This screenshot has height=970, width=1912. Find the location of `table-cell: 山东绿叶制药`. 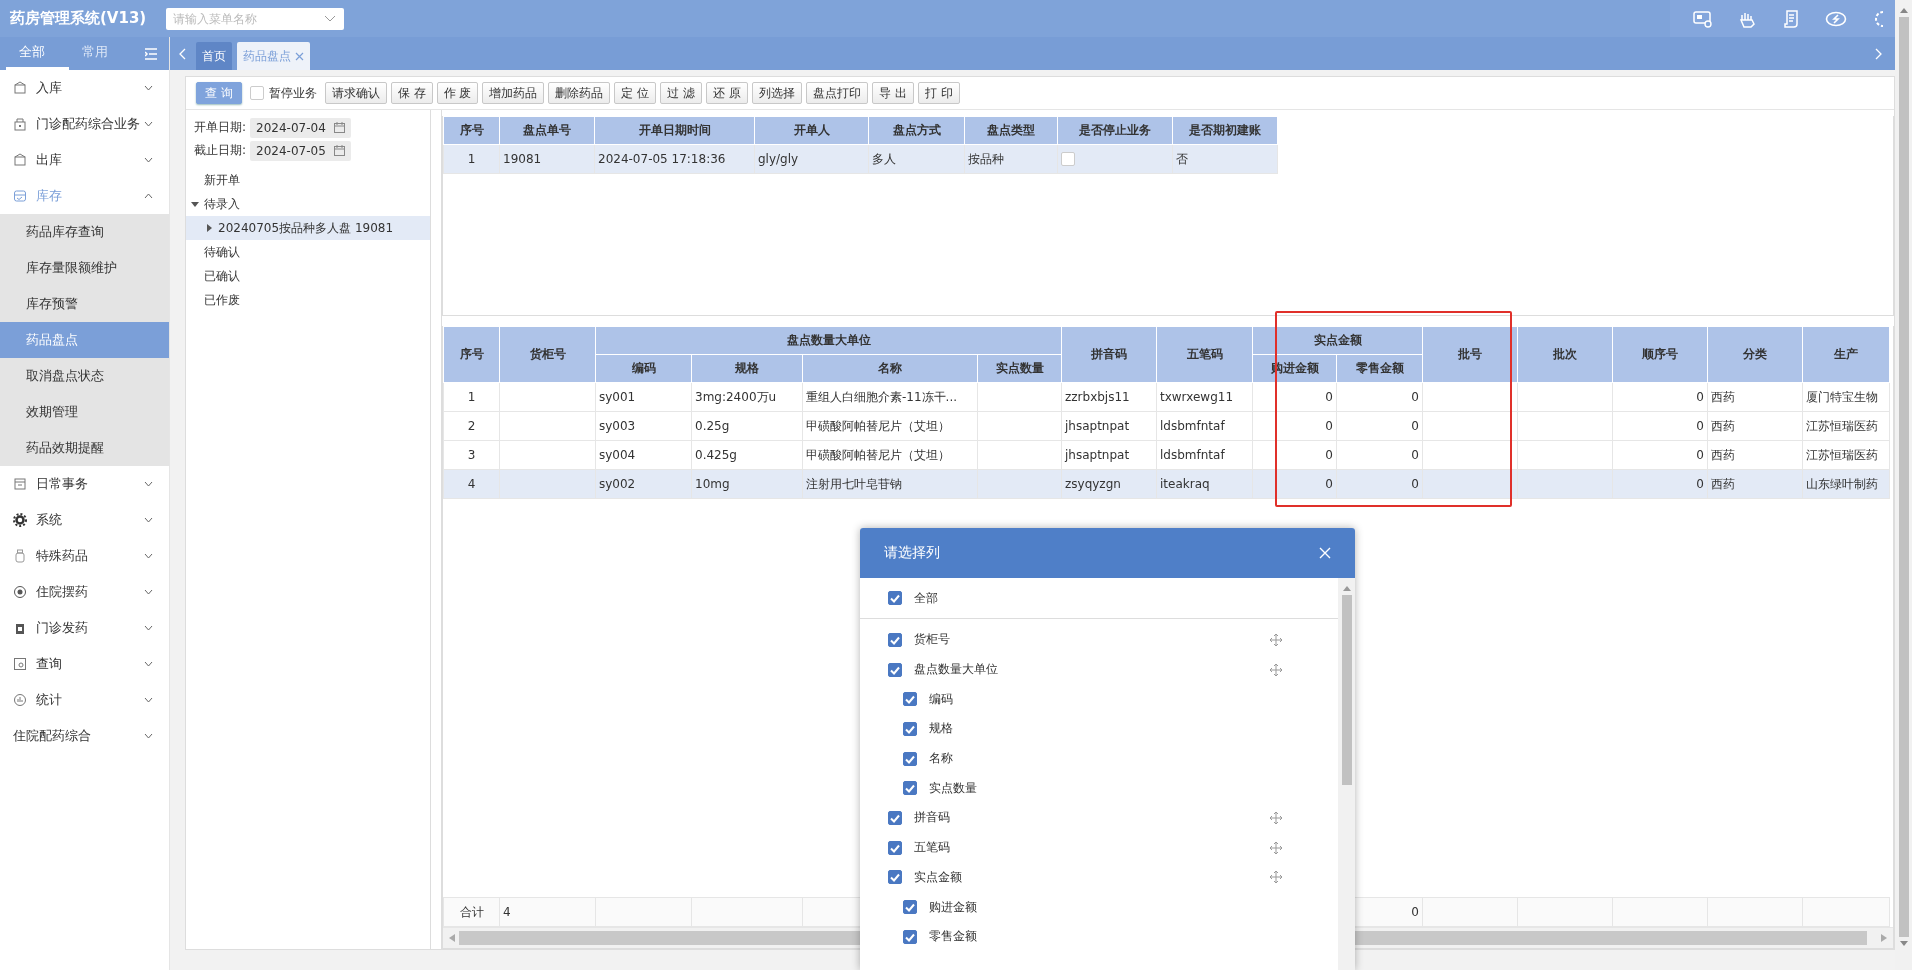

table-cell: 山东绿叶制药 is located at coordinates (1846, 484).